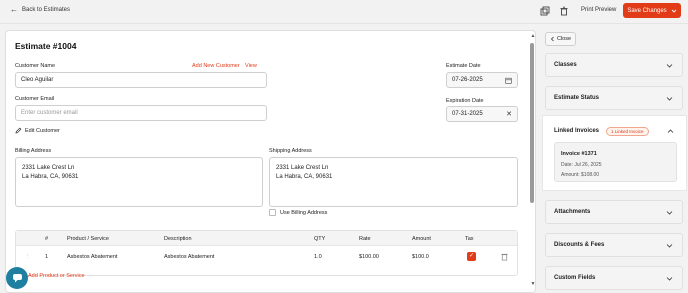 The height and width of the screenshot is (293, 688). I want to click on customer-name-field: Cleo Aguilar, so click(141, 80).